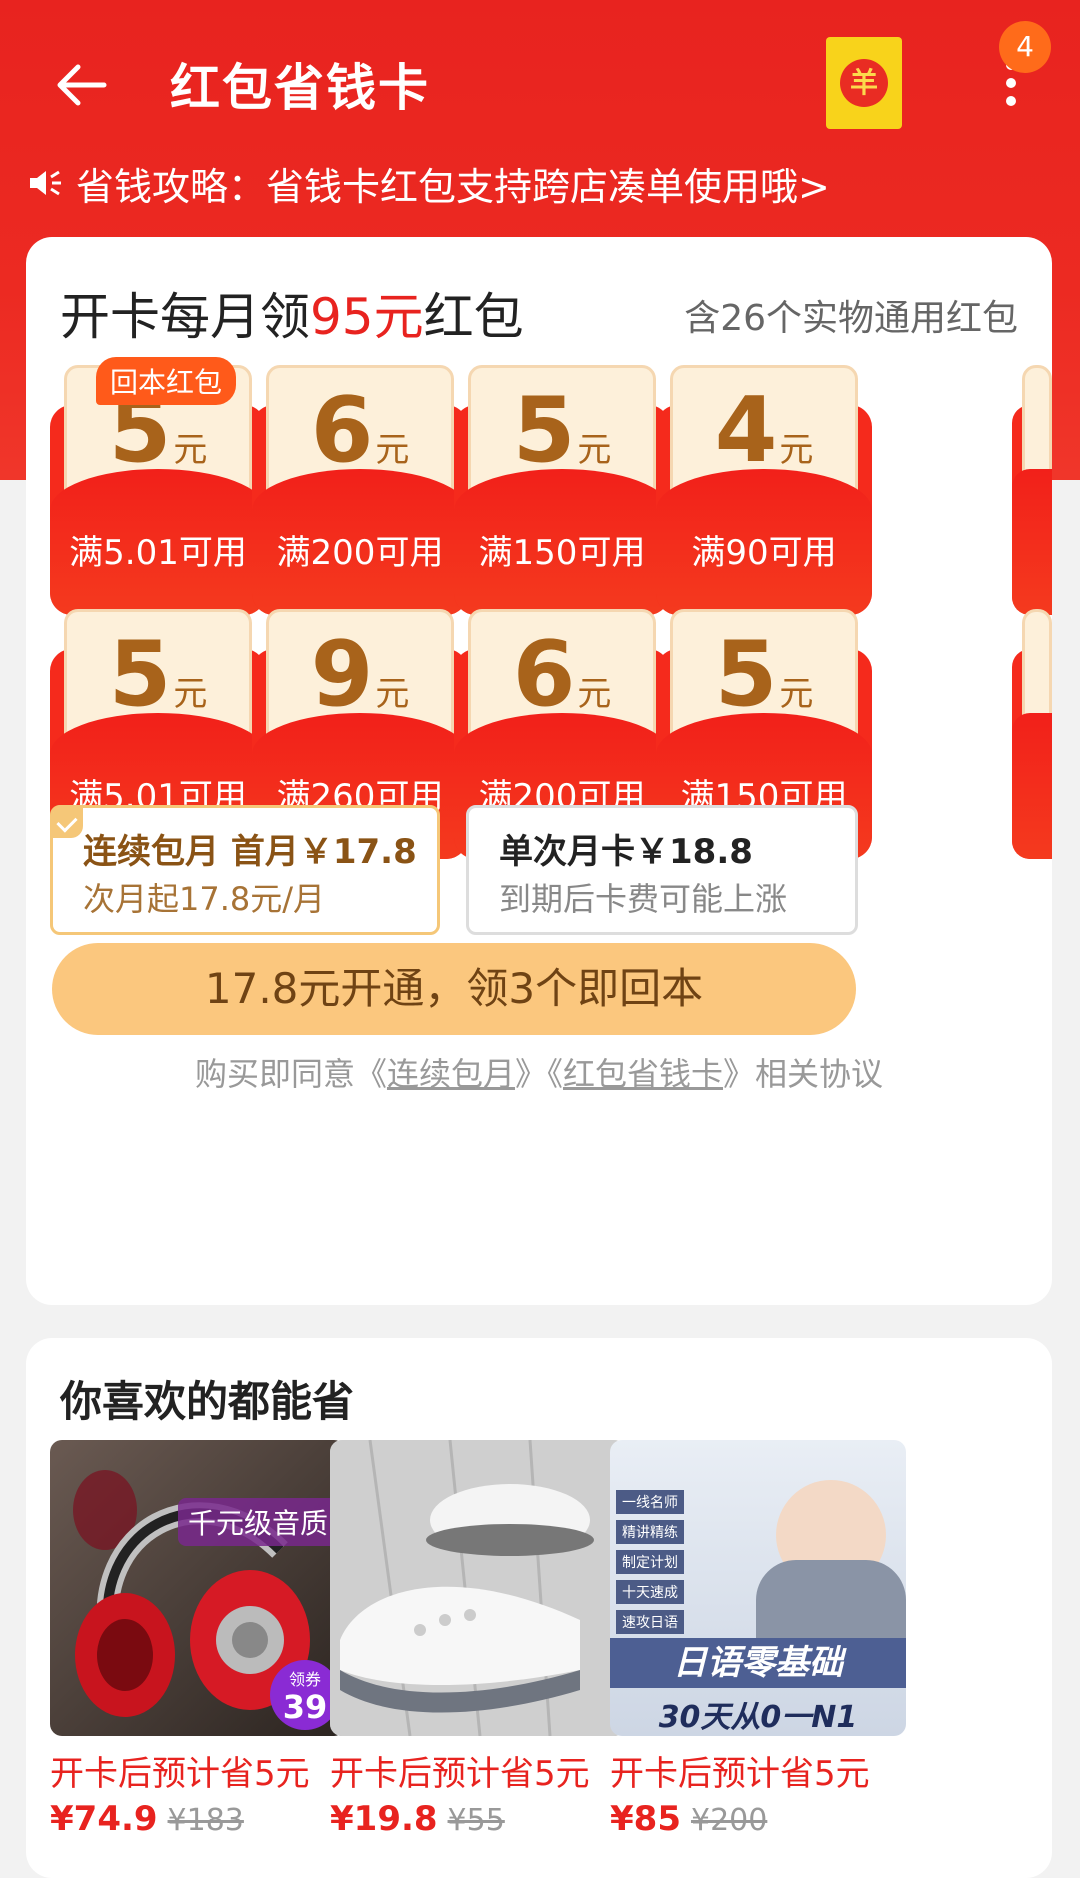  Describe the element at coordinates (166, 381) in the screenshot. I see `payback-tag: 回本红包` at that location.